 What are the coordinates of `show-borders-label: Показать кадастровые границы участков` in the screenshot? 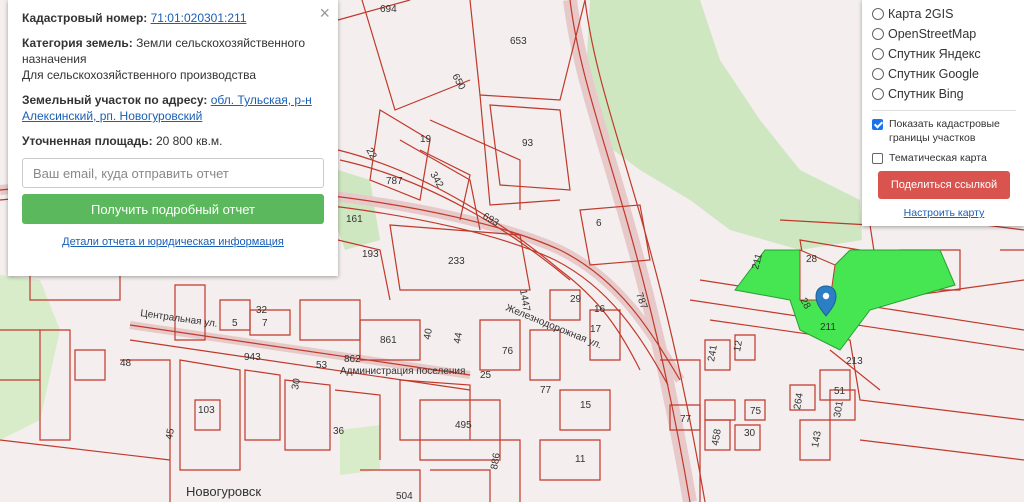 It's located at (944, 131).